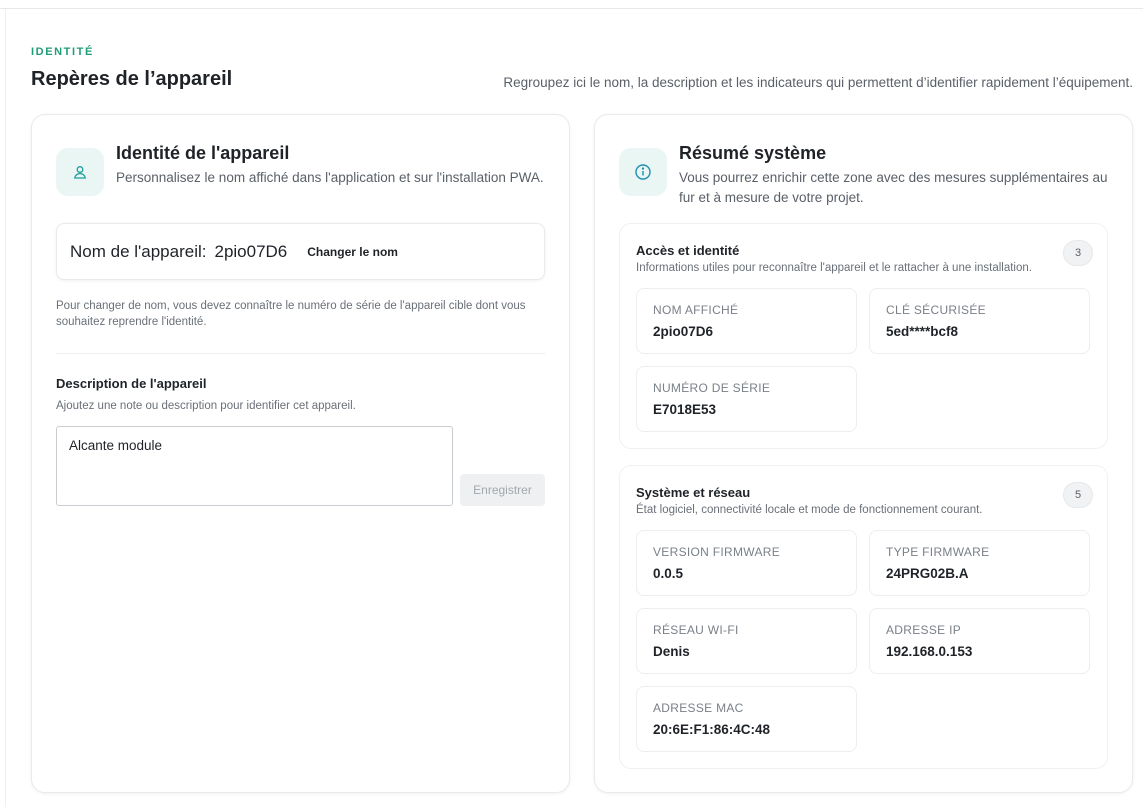  Describe the element at coordinates (696, 310) in the screenshot. I see `tile-label: Nom affiché` at that location.